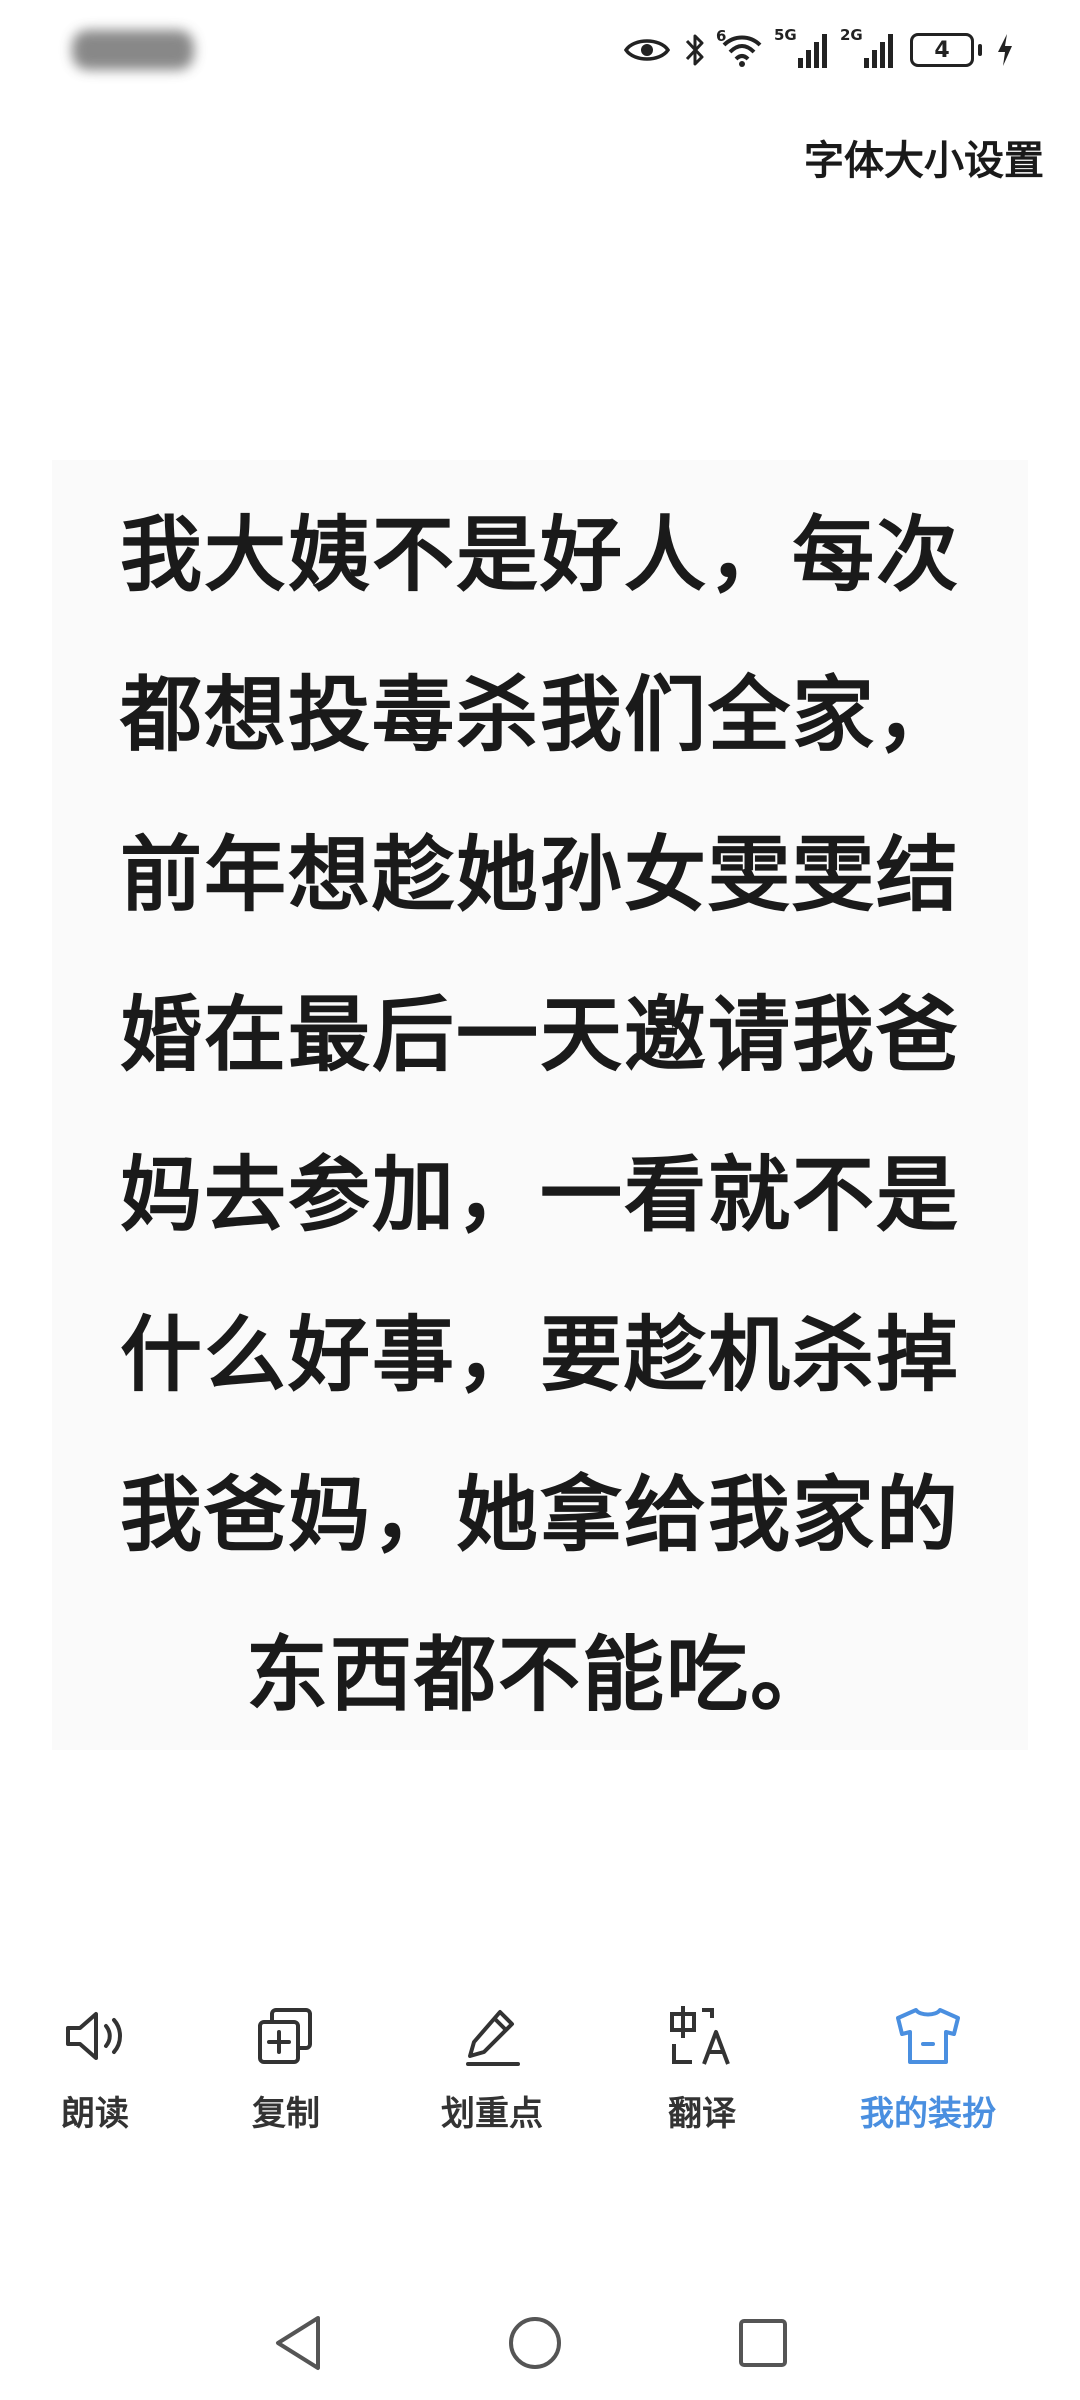 This screenshot has width=1080, height=2400. Describe the element at coordinates (492, 2036) in the screenshot. I see `pen-icon` at that location.